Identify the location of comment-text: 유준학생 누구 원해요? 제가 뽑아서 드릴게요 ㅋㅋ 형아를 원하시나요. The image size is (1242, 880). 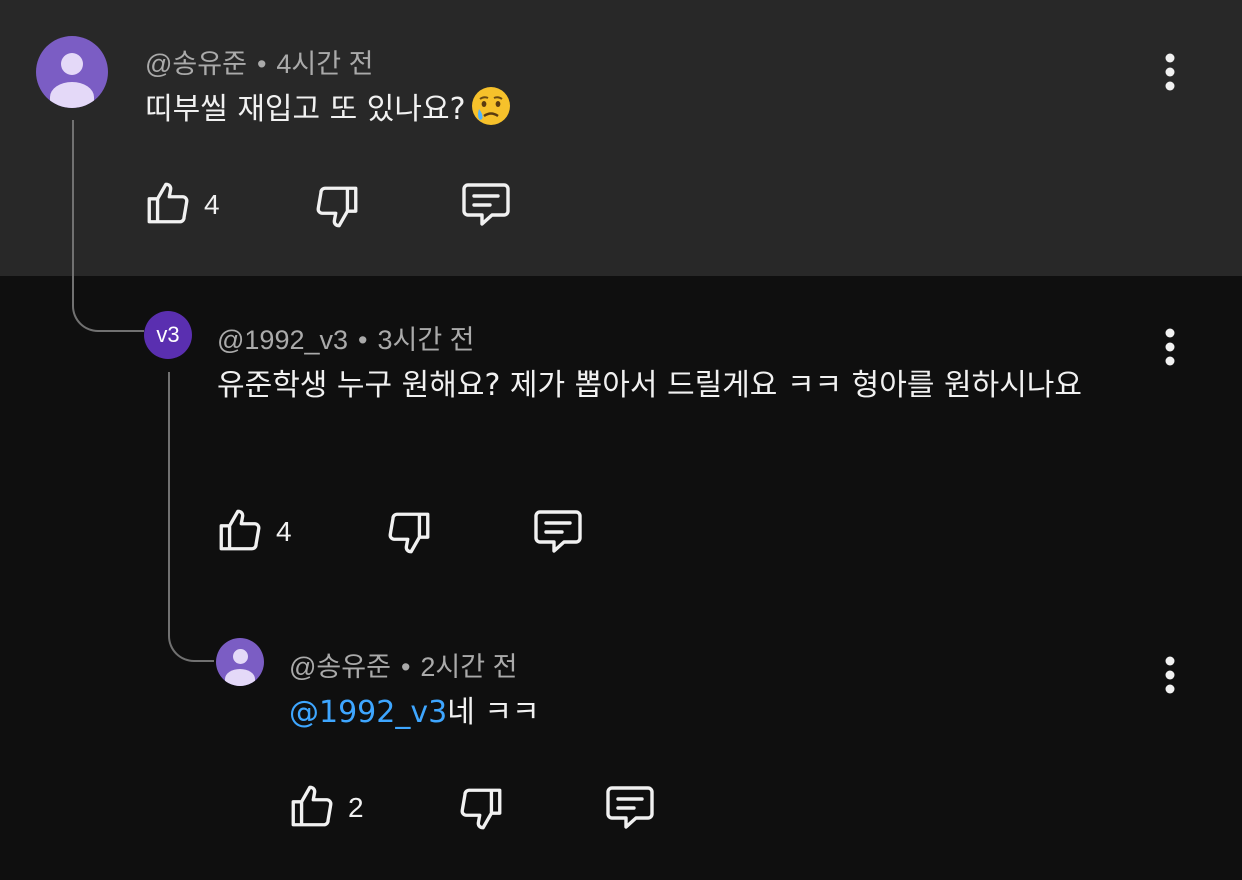
(650, 385).